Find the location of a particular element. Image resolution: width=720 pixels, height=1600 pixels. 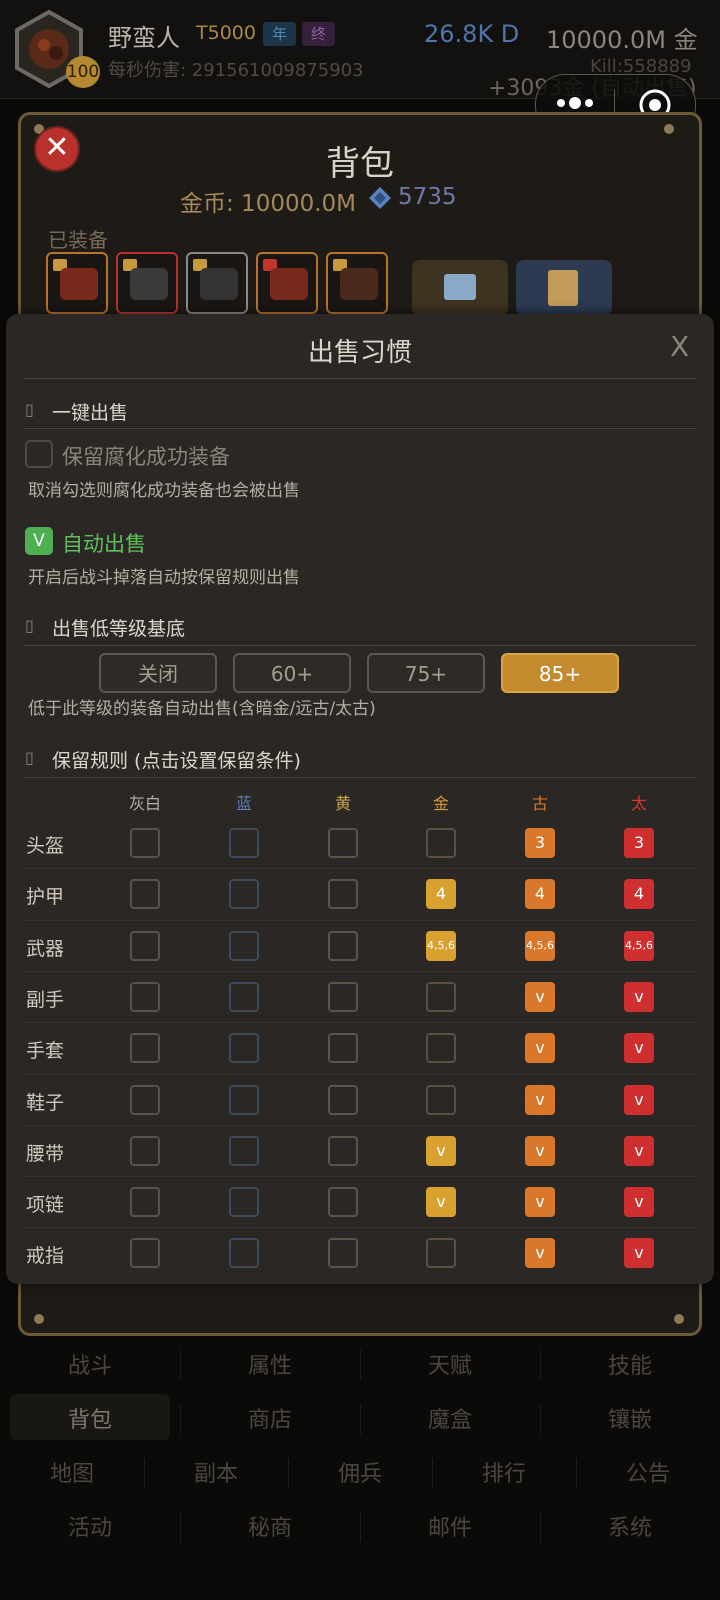

section-marker-icon: ▯ is located at coordinates (29, 409).